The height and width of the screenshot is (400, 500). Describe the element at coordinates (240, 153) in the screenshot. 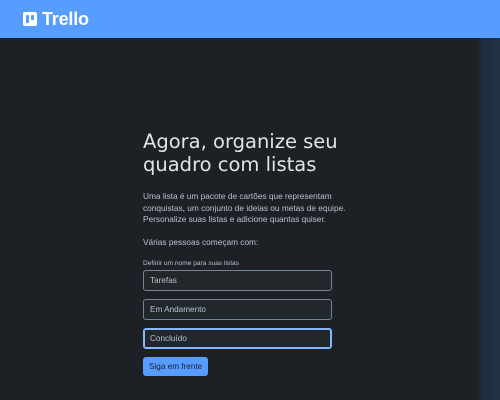

I see `page-title: Agora, organize seu quadro com listas` at that location.